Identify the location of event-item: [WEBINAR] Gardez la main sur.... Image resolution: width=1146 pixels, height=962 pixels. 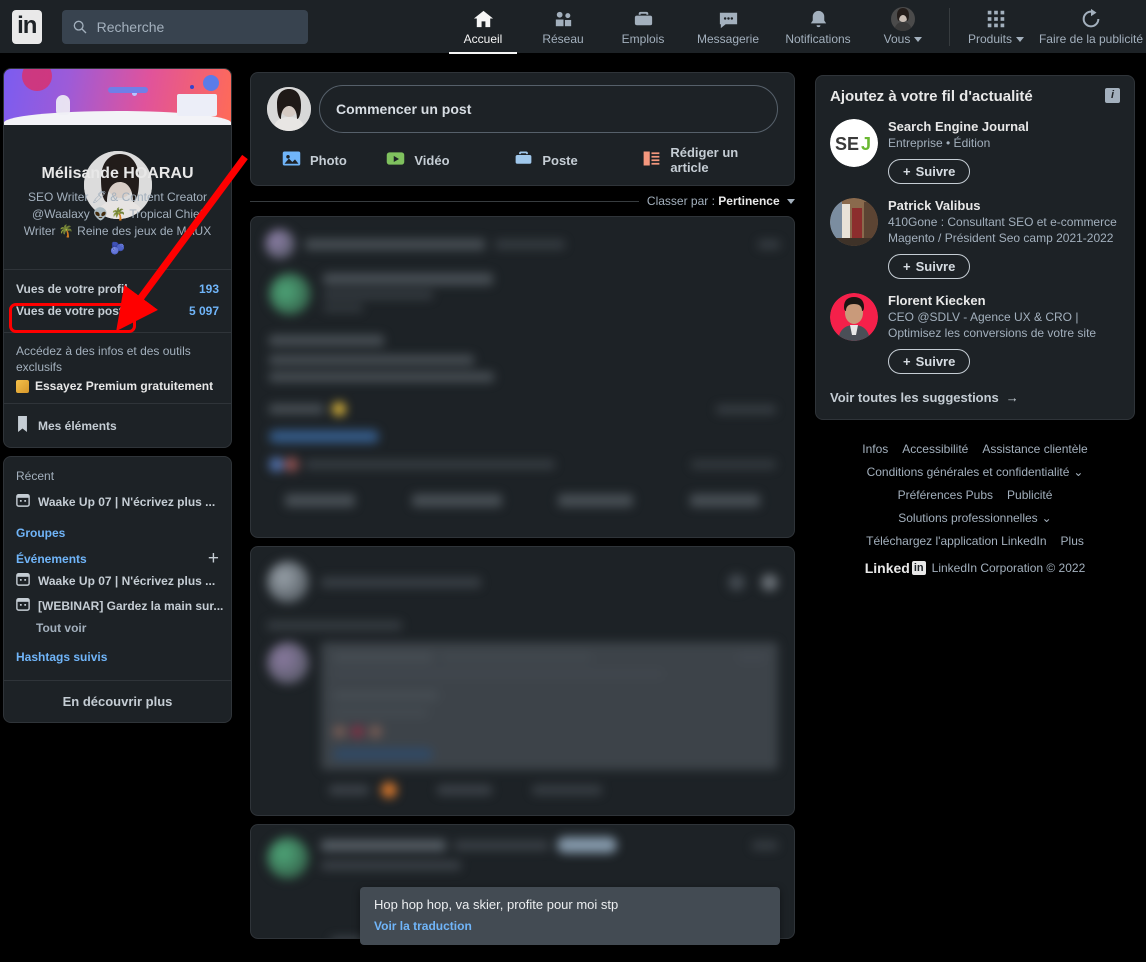
(117, 605).